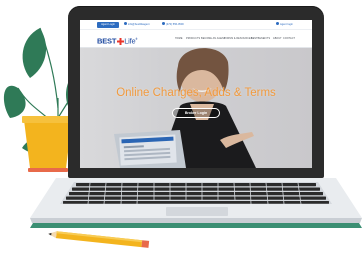 This screenshot has height=255, width=364. I want to click on agent-login-button: Agent Login, so click(108, 25).